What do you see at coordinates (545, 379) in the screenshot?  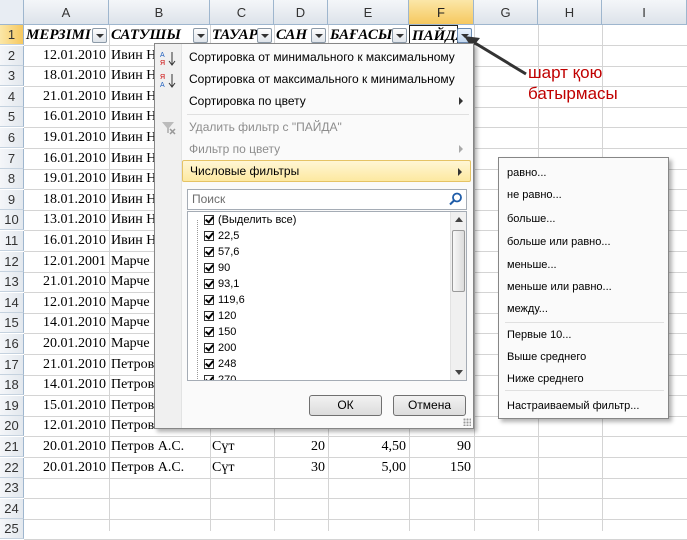 I see `submenu-item: Ниже среднего` at bounding box center [545, 379].